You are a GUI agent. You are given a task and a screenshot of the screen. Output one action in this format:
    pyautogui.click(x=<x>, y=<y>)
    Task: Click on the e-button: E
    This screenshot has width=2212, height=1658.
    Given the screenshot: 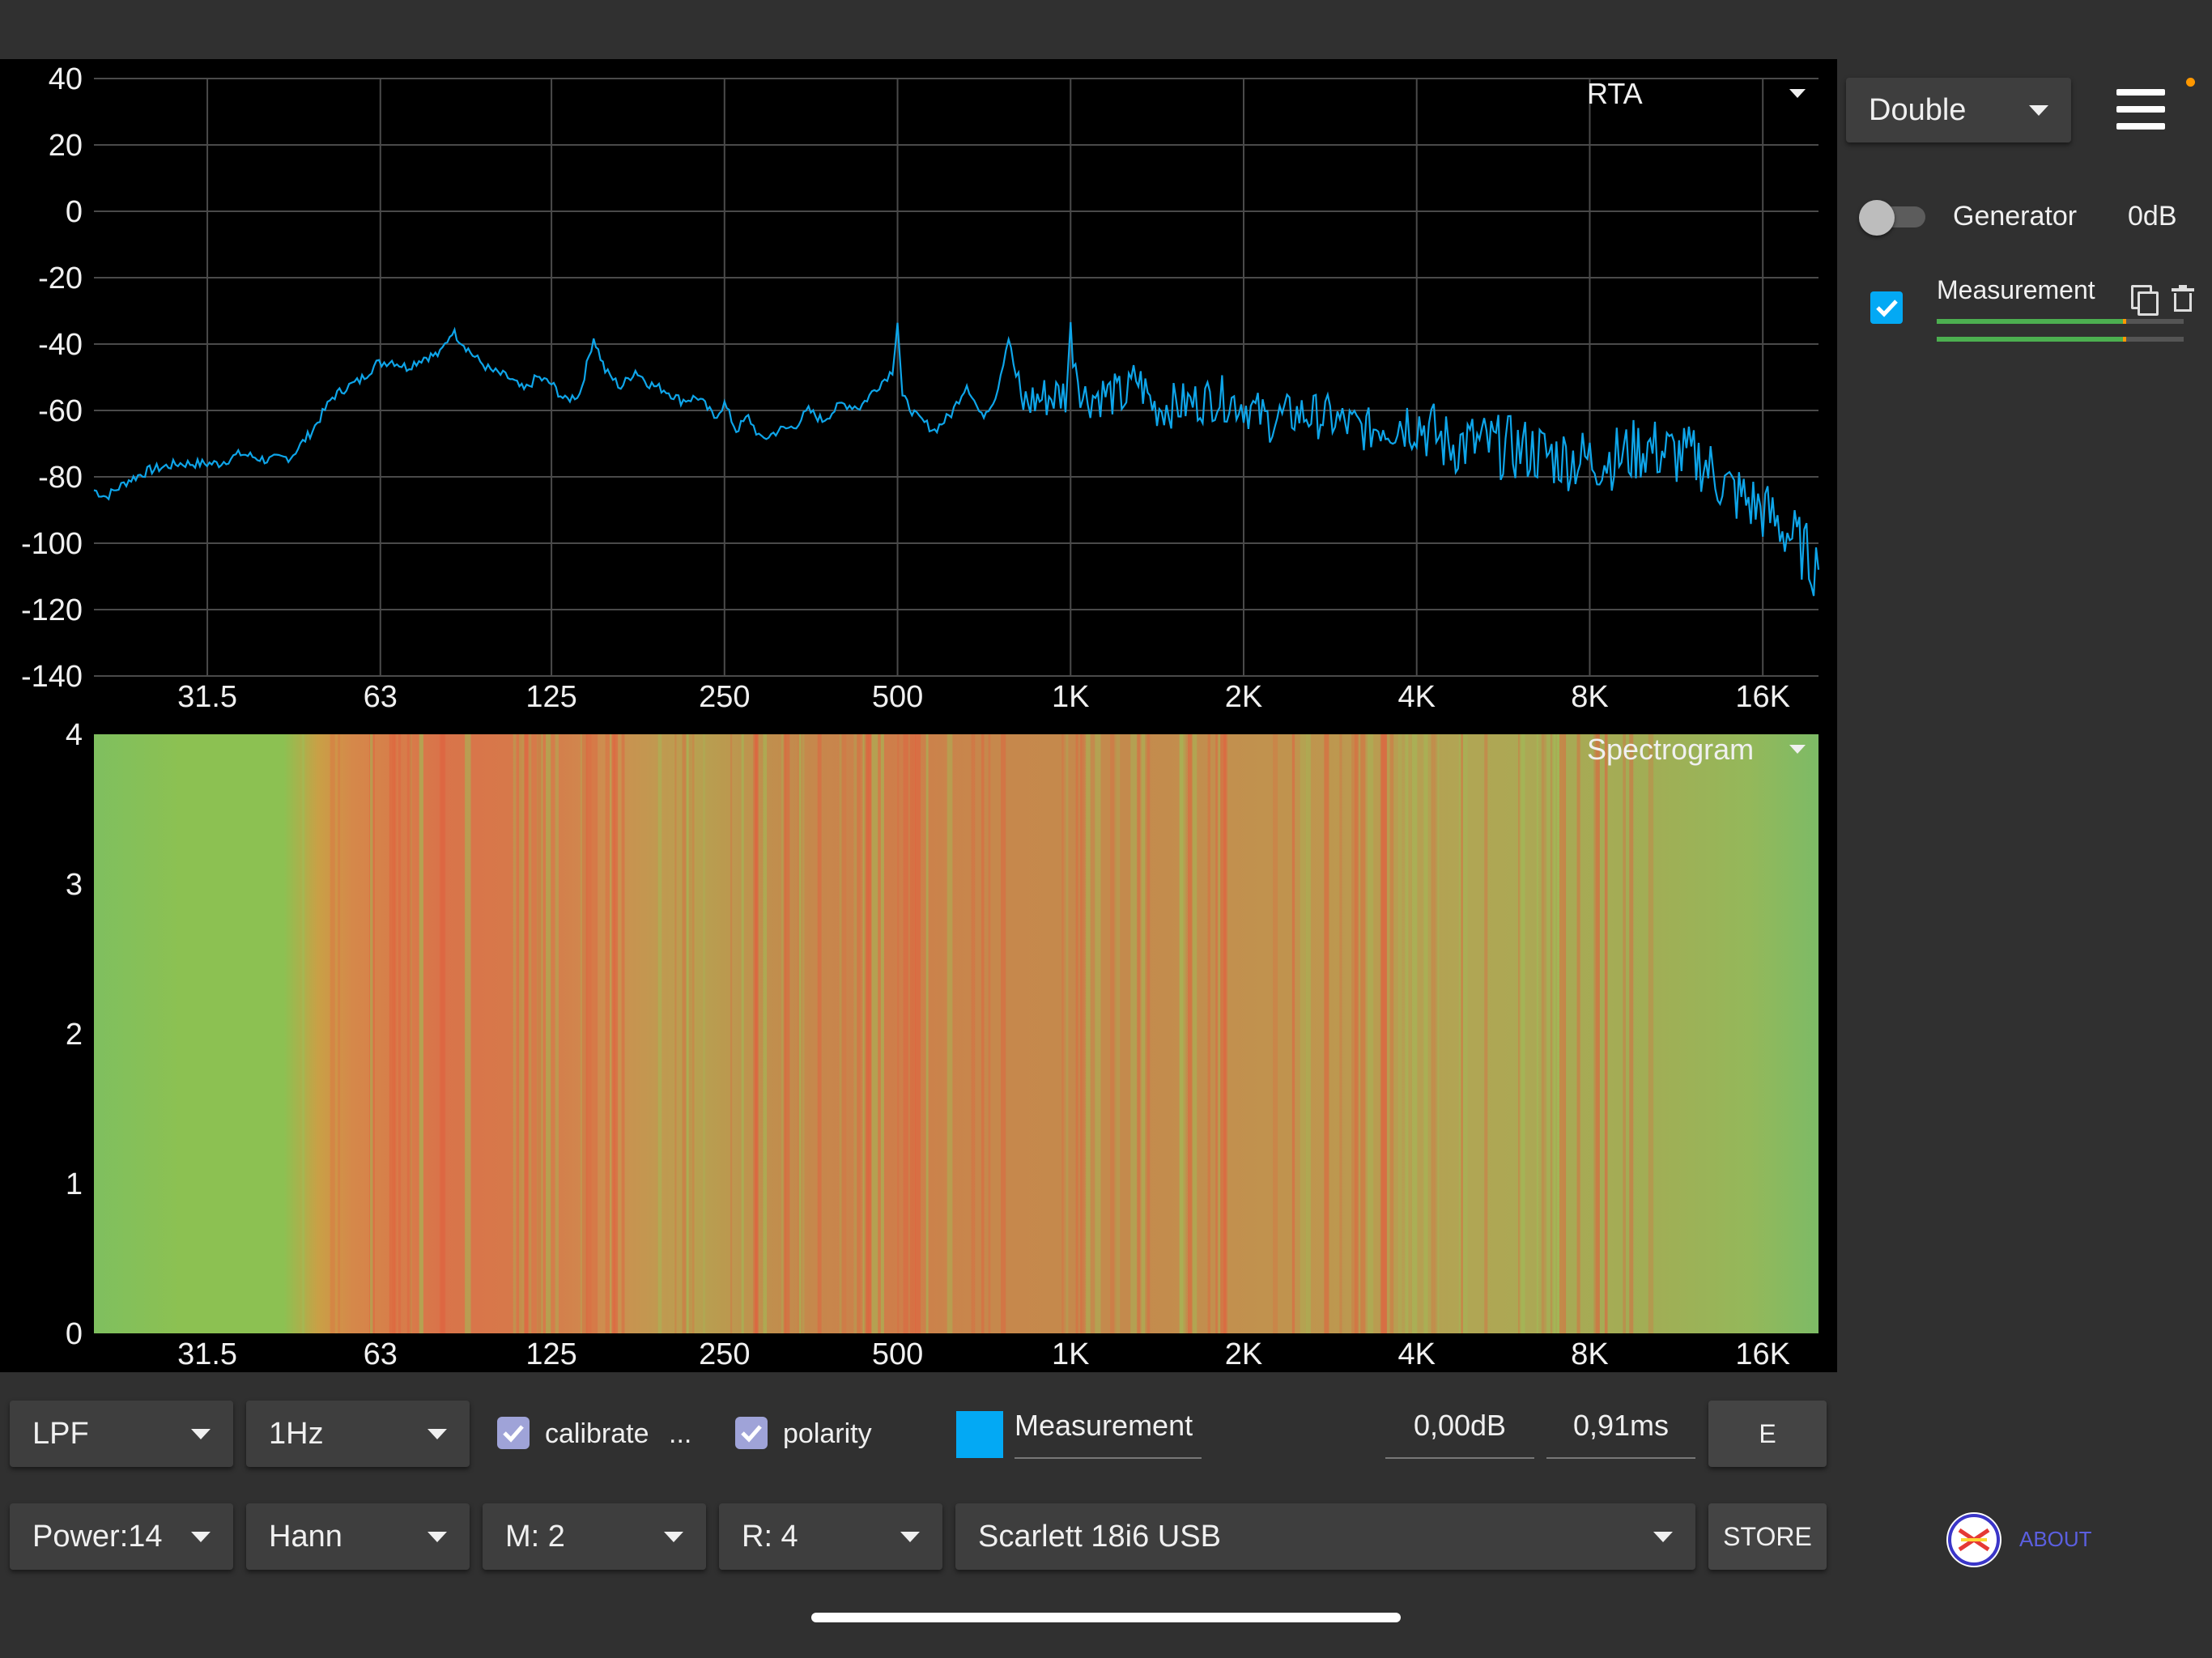 What is the action you would take?
    pyautogui.click(x=1767, y=1434)
    